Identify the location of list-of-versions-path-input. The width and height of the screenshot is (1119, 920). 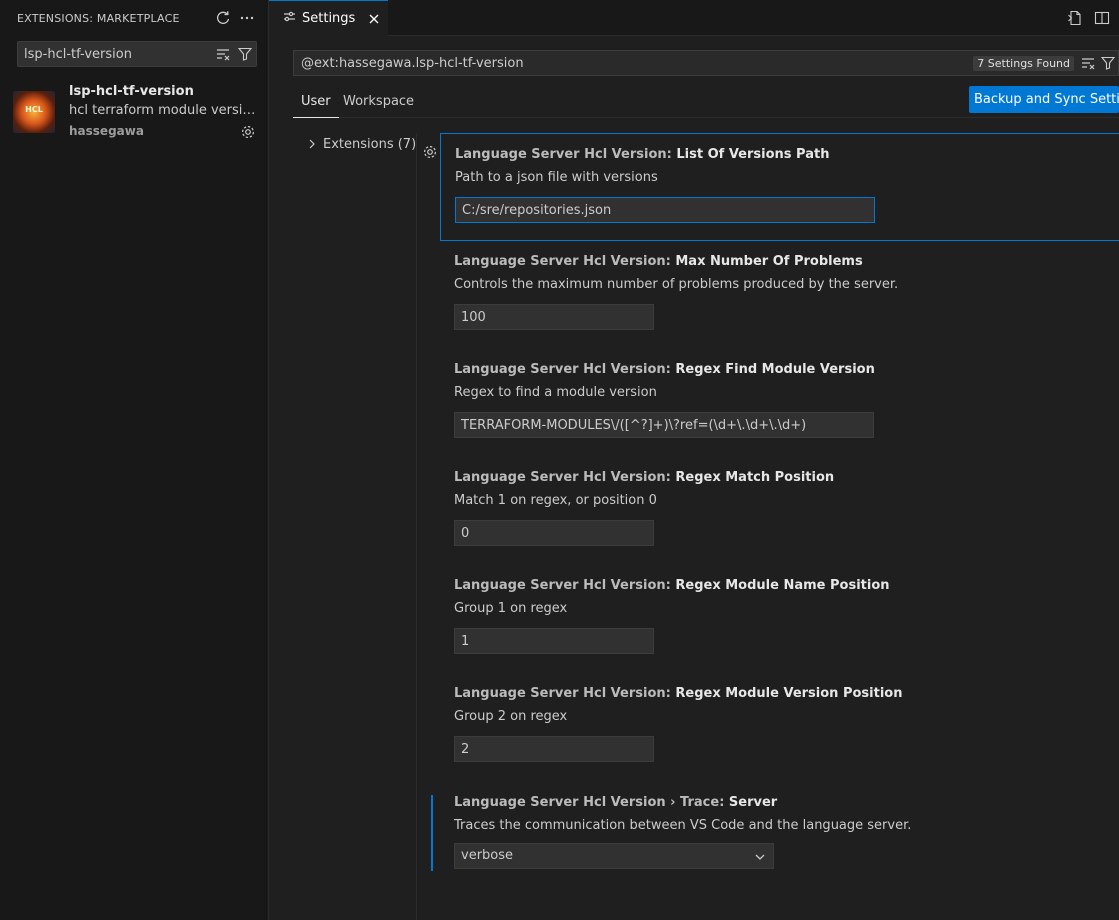
(665, 210).